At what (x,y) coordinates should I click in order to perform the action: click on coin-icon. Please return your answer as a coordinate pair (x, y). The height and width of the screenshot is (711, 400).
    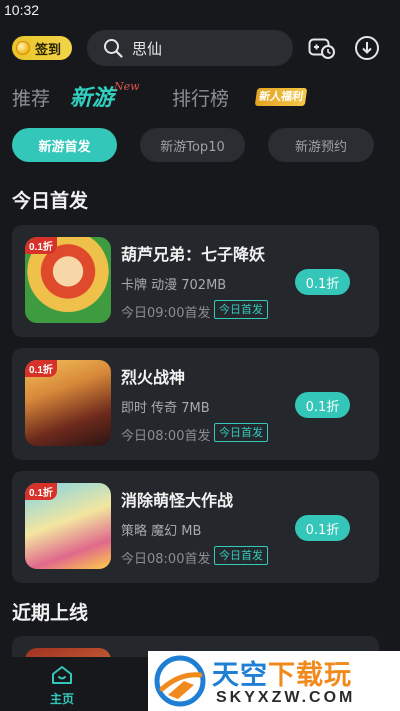
    Looking at the image, I should click on (23, 48).